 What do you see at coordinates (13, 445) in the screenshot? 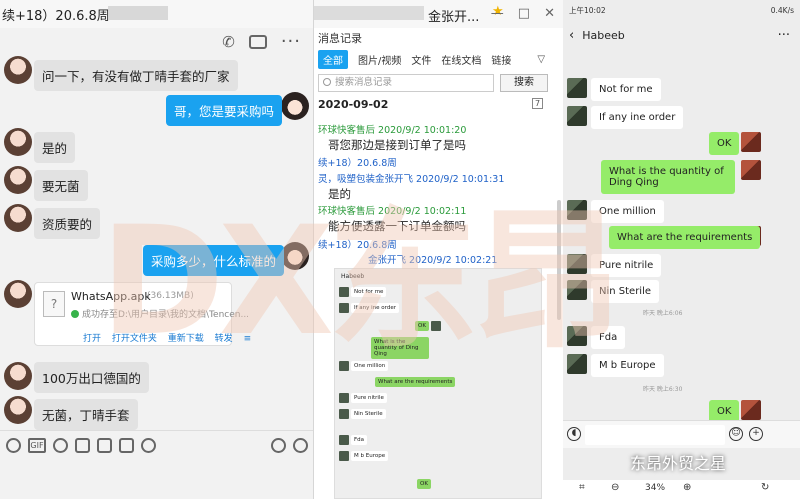
I see `emoji-icon` at bounding box center [13, 445].